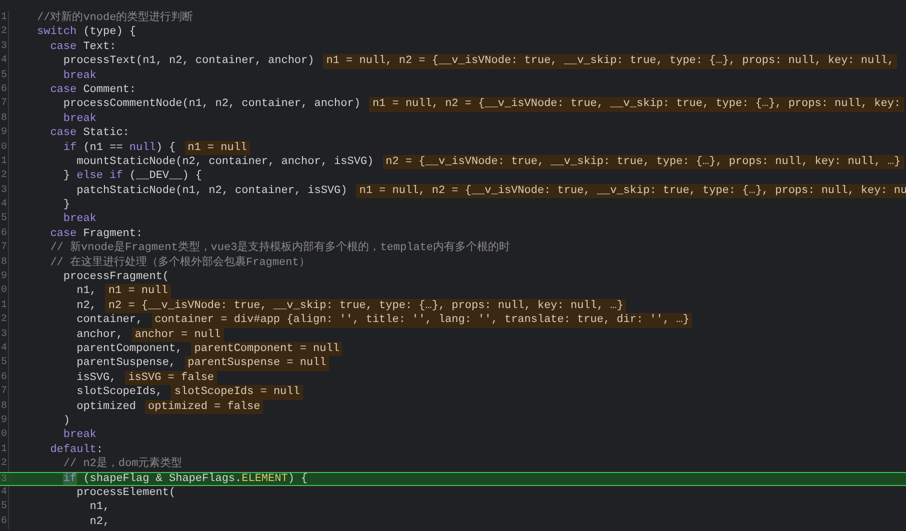 This screenshot has width=906, height=531. What do you see at coordinates (180, 263) in the screenshot?
I see `code-line: // 在这里进行处理（多个根外部会包裹Fragment）` at bounding box center [180, 263].